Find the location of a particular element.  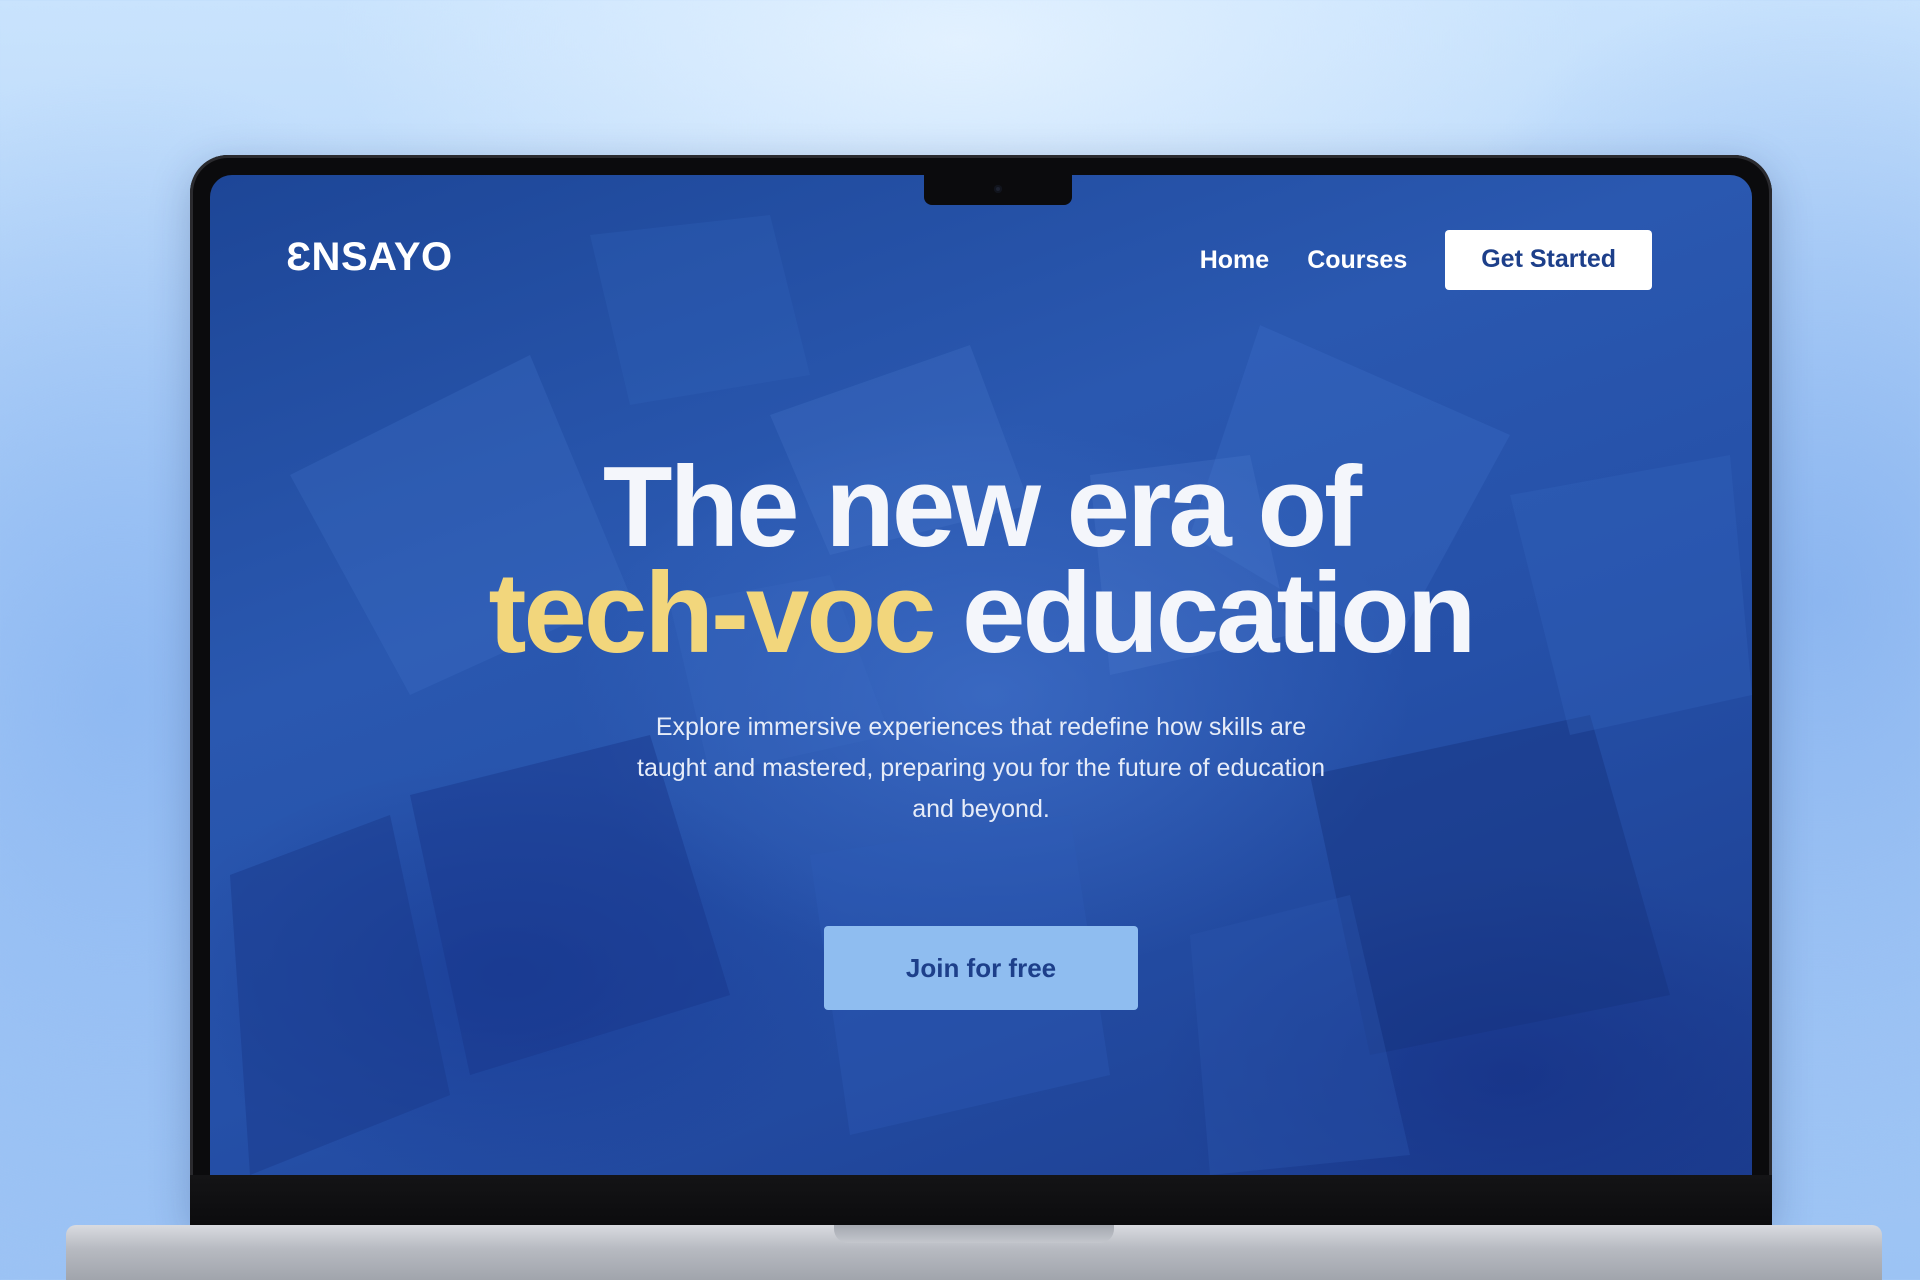

webcam-icon is located at coordinates (998, 189).